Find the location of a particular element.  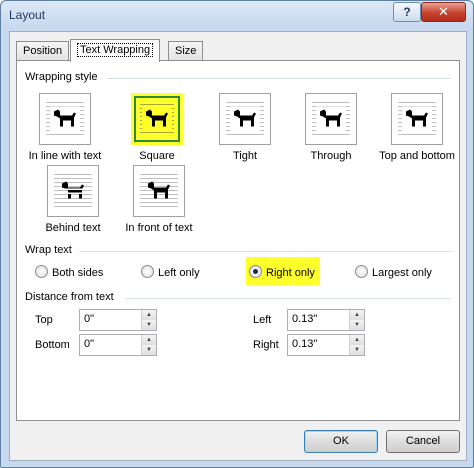

tab-position-label: Position is located at coordinates (43, 51).